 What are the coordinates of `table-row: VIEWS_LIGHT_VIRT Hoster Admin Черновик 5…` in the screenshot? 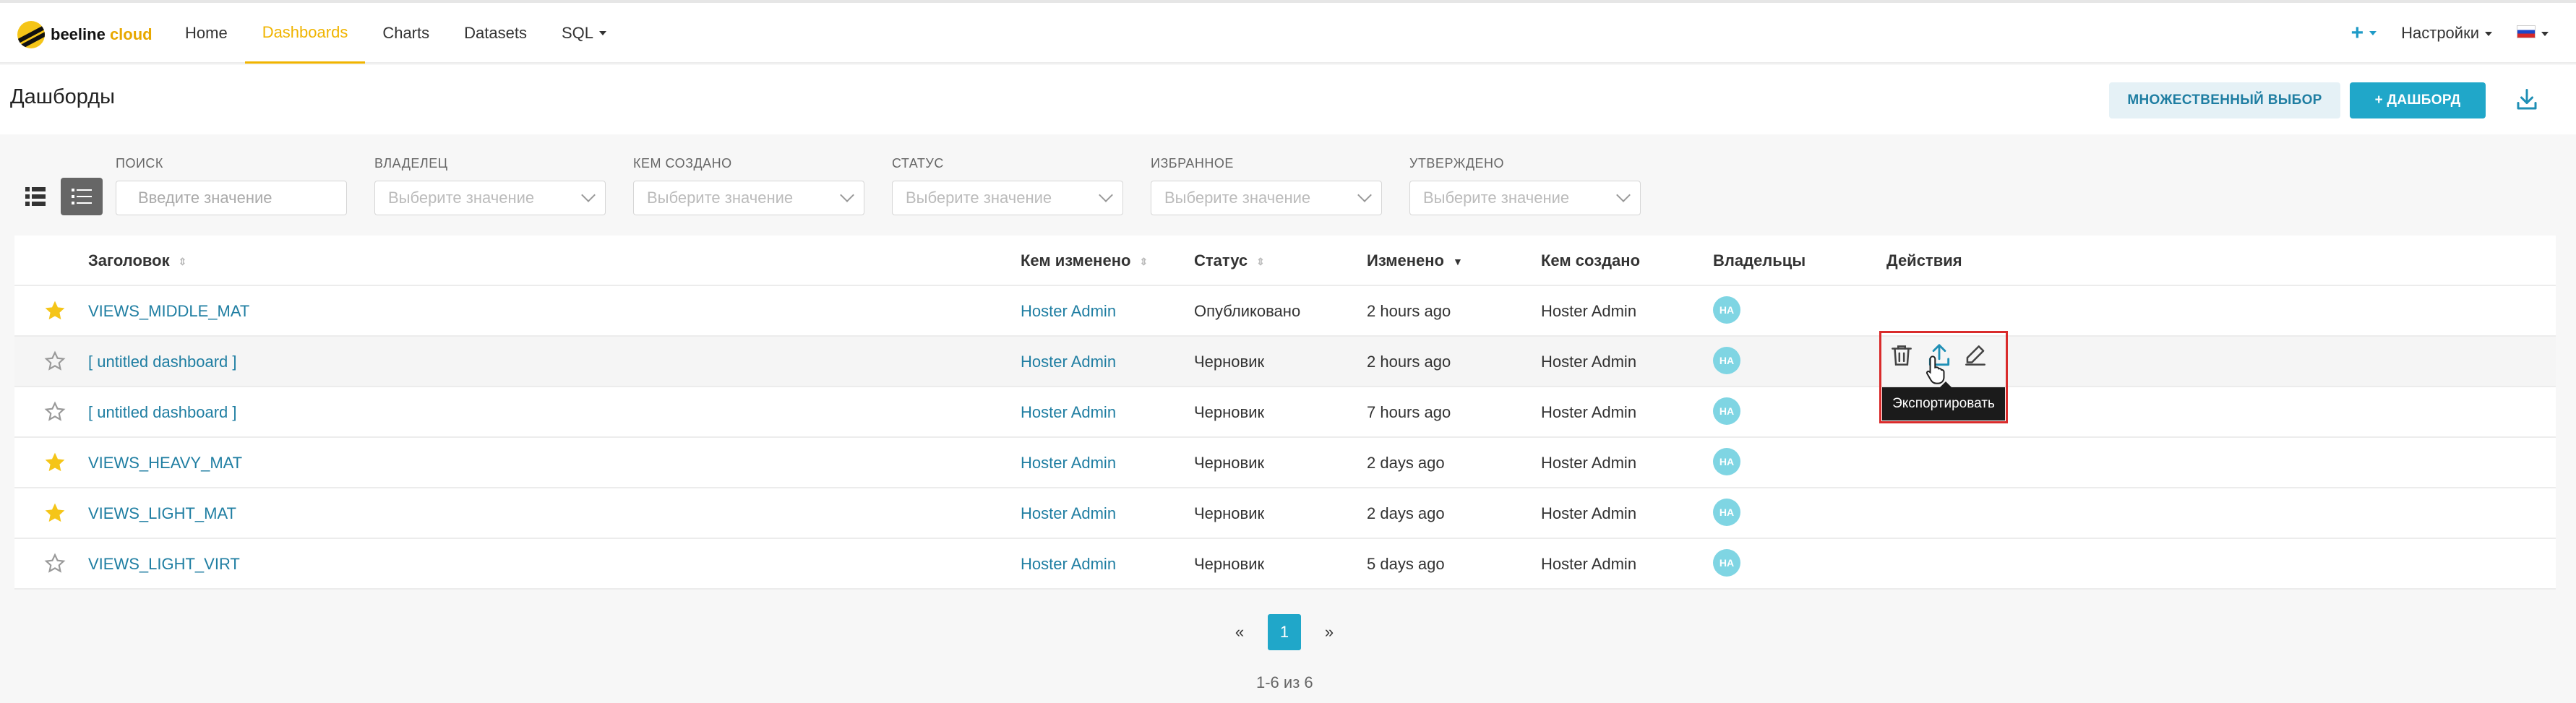 It's located at (1285, 564).